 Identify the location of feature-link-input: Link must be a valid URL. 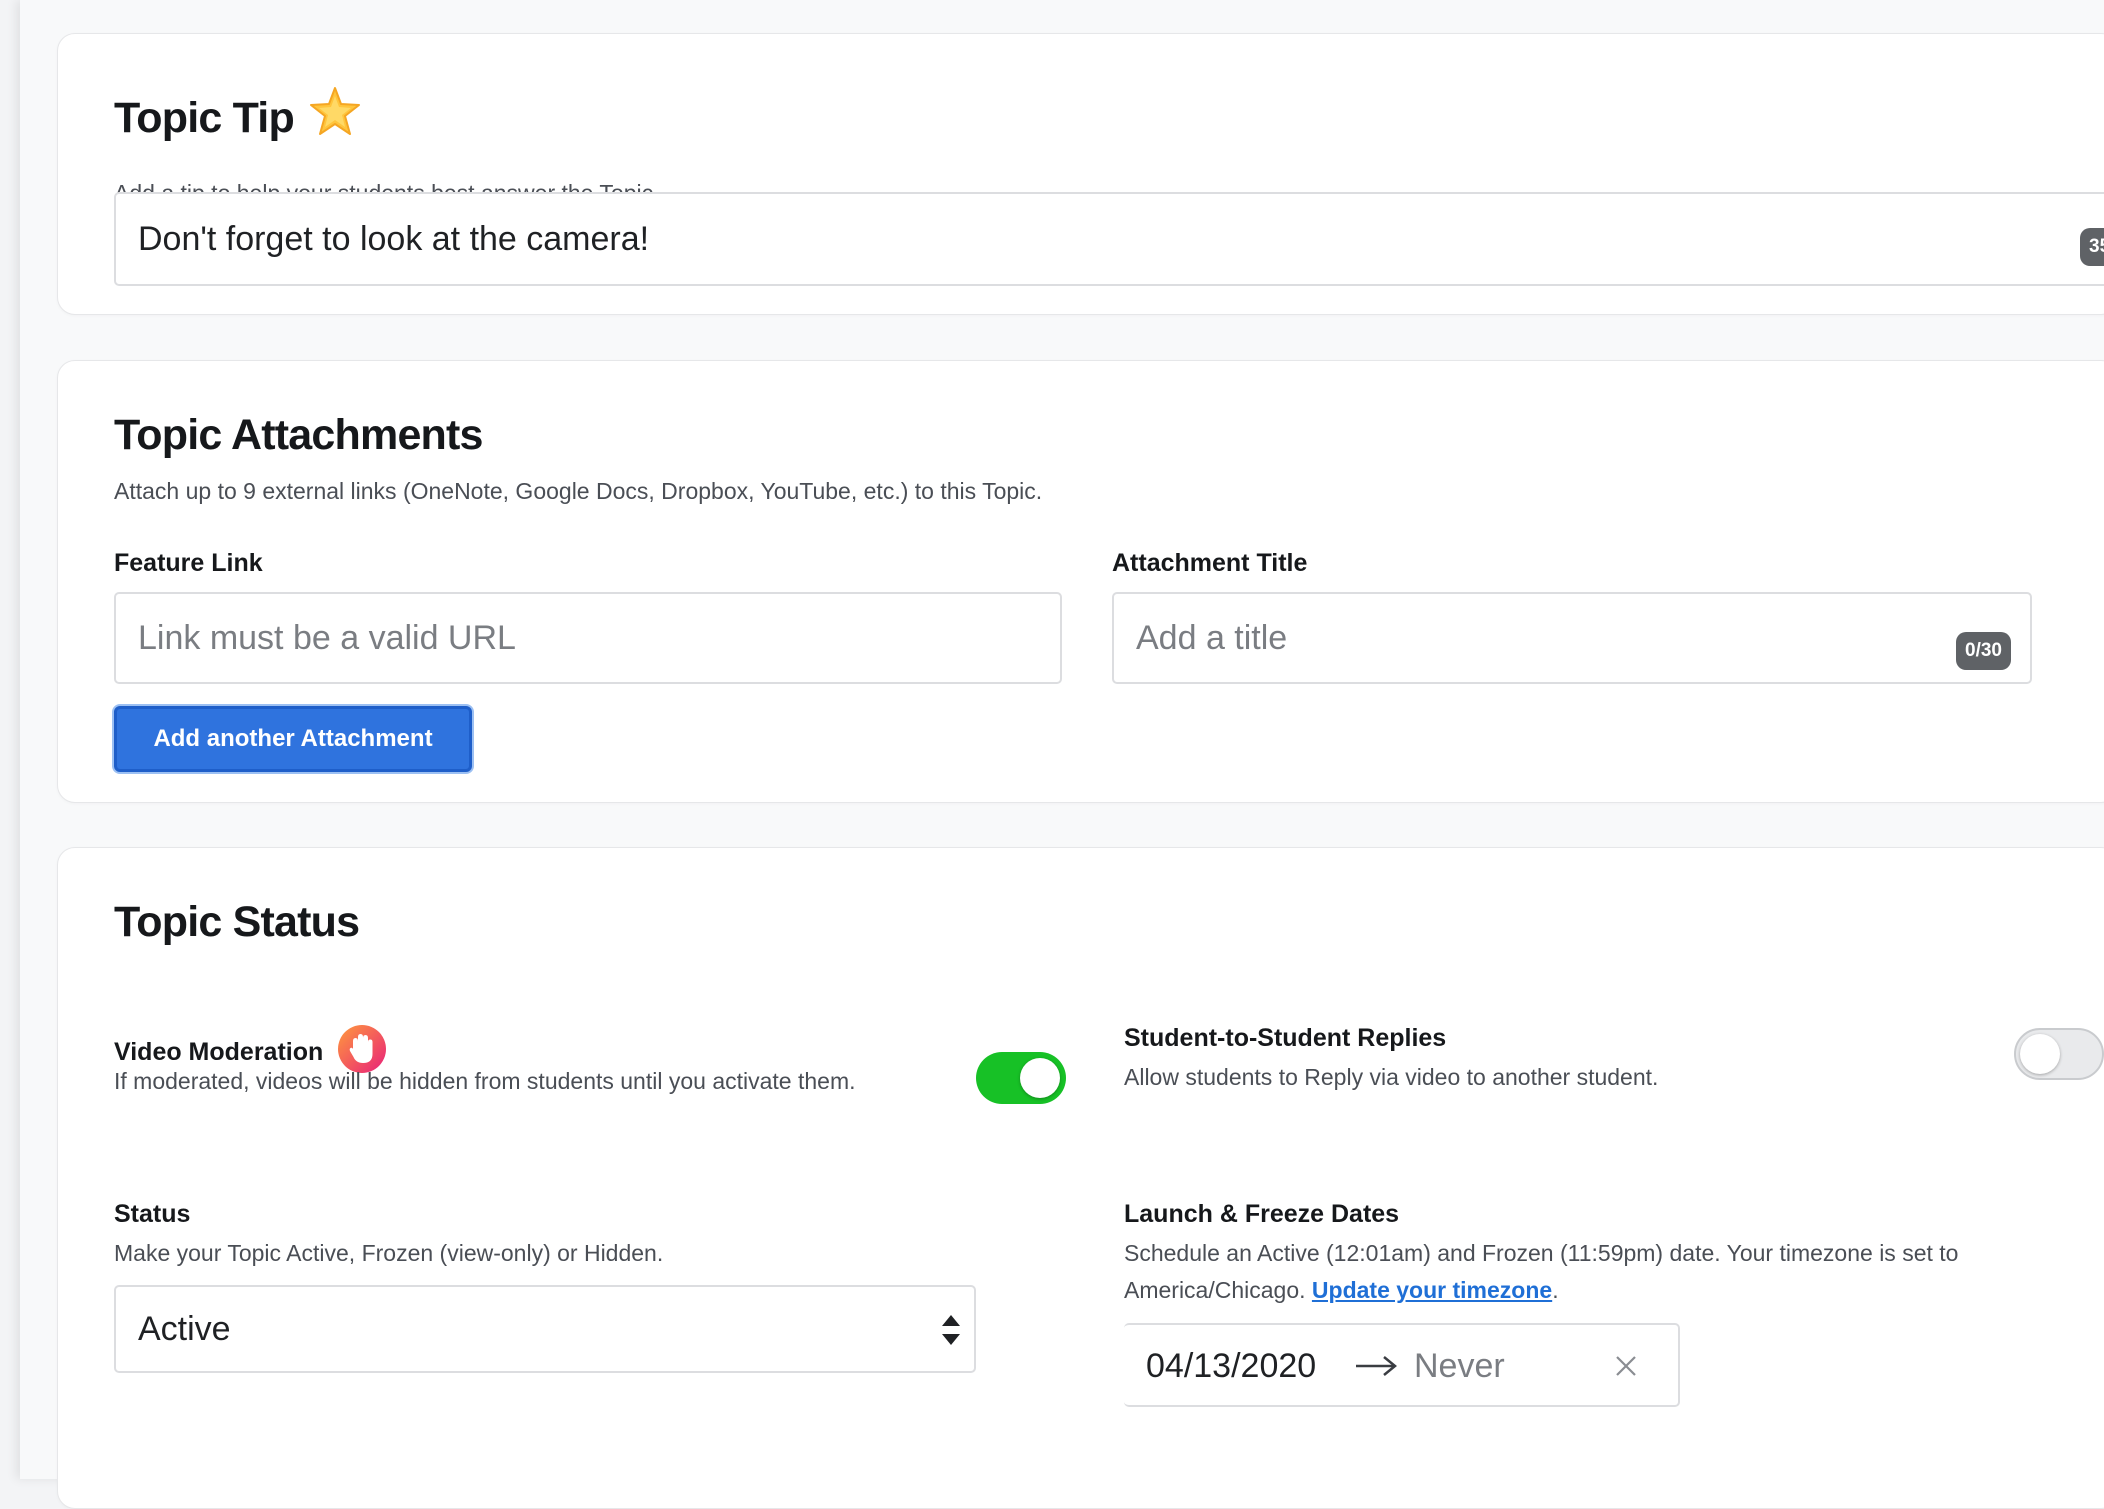
(588, 638).